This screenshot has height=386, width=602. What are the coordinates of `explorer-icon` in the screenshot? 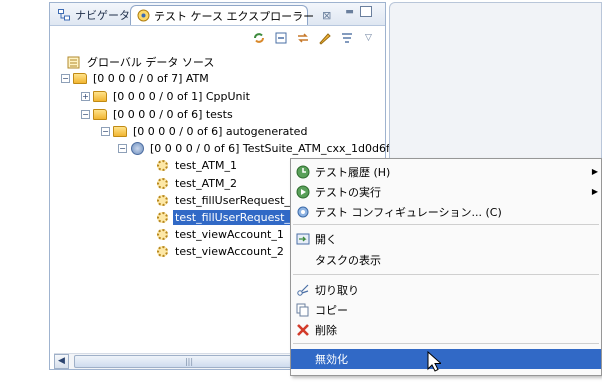 It's located at (143, 16).